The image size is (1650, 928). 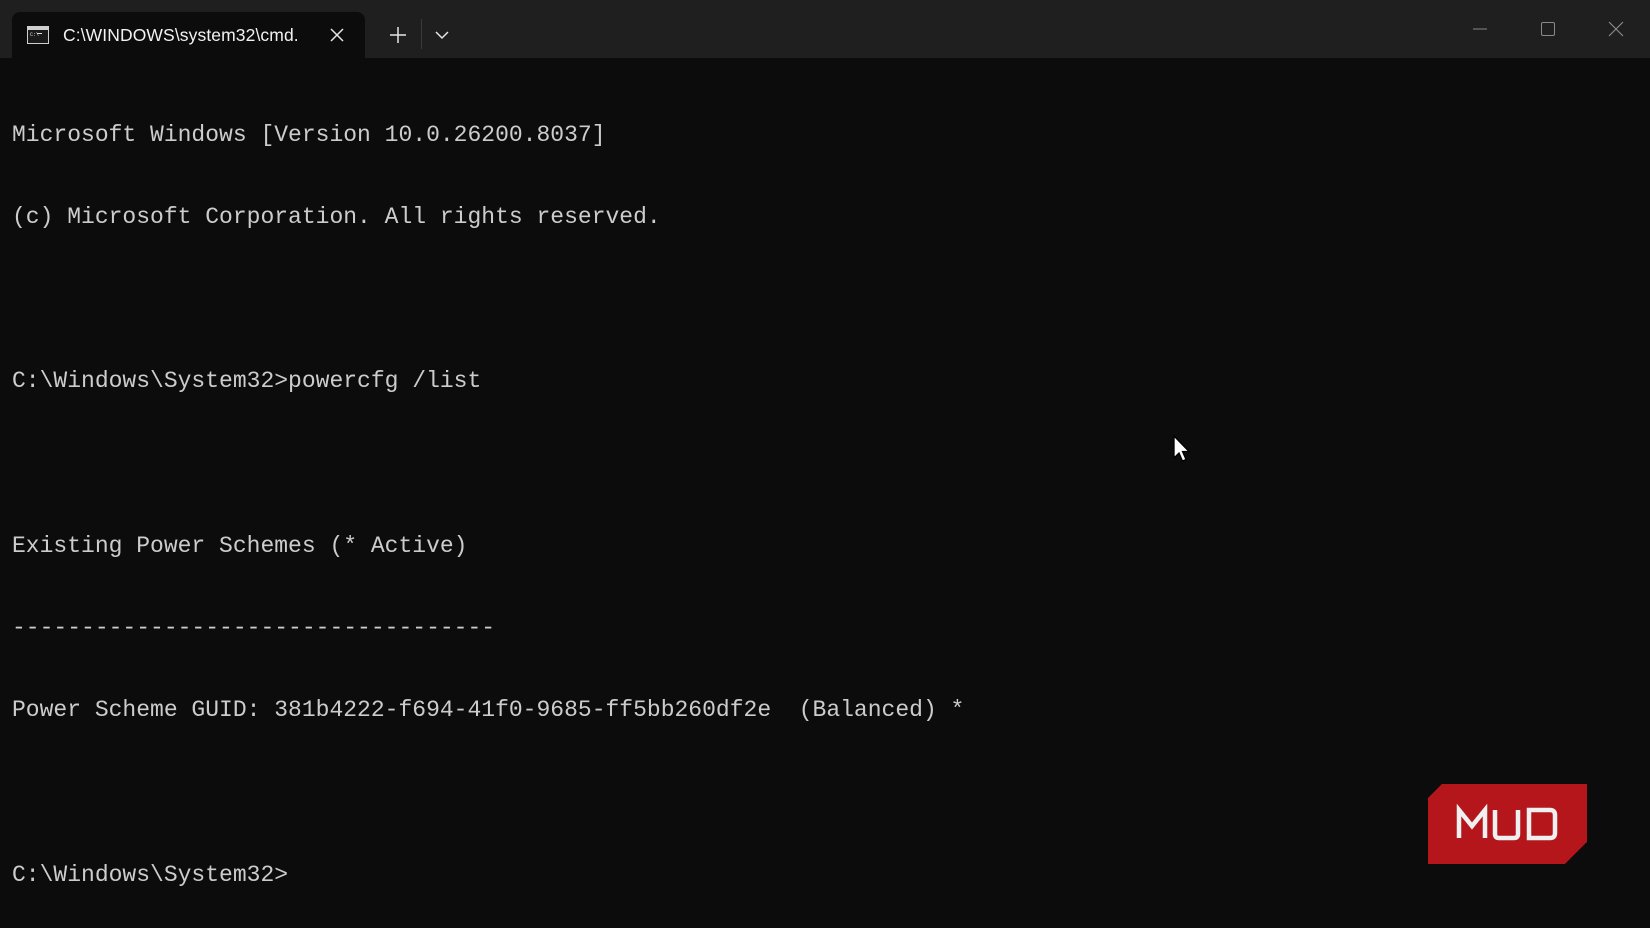 I want to click on terminal-prompt: C:\Windows\System32>, so click(x=150, y=874).